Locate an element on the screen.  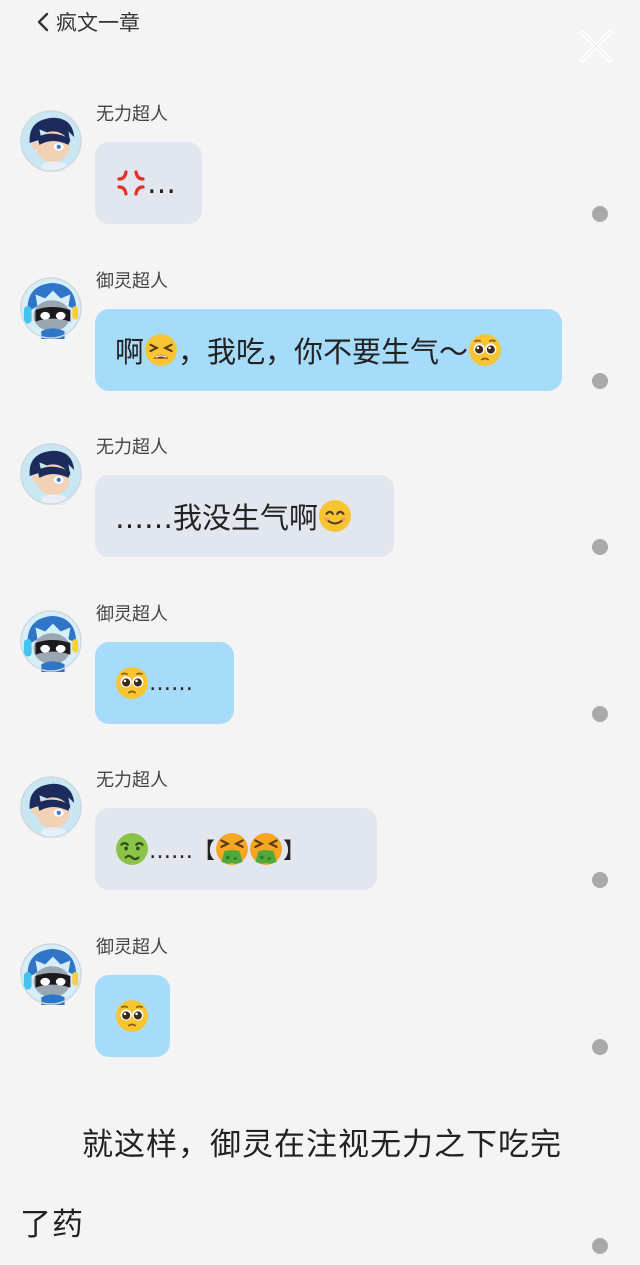
chevron-left-icon is located at coordinates (43, 22).